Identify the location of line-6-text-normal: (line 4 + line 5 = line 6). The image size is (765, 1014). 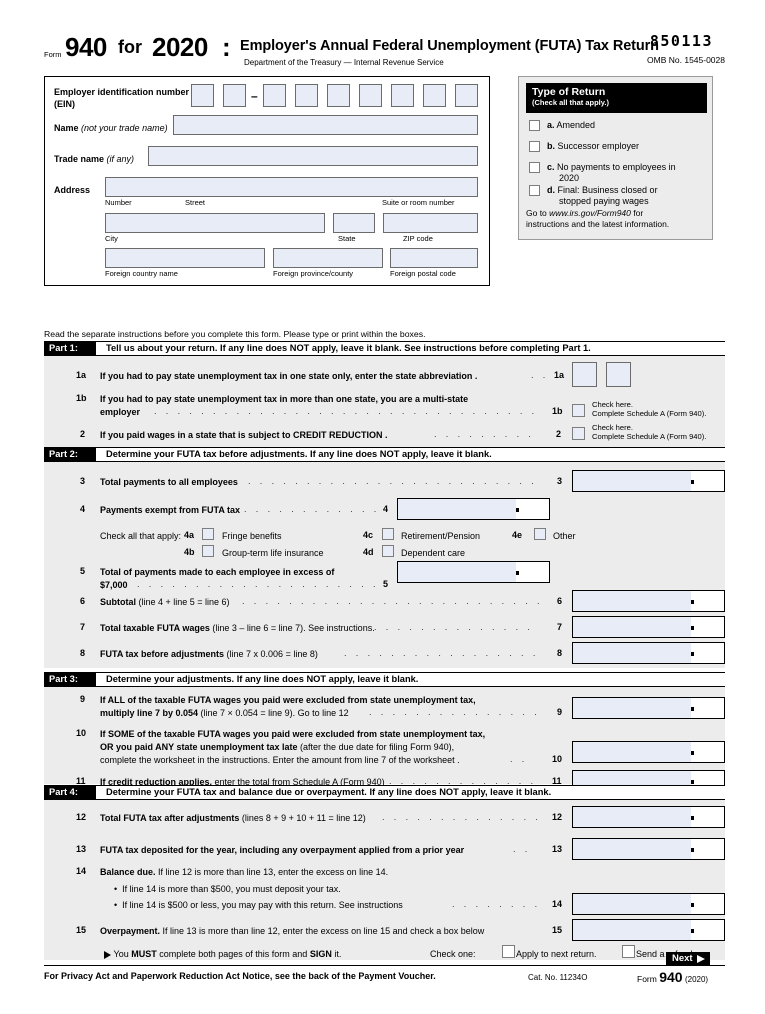
(183, 602).